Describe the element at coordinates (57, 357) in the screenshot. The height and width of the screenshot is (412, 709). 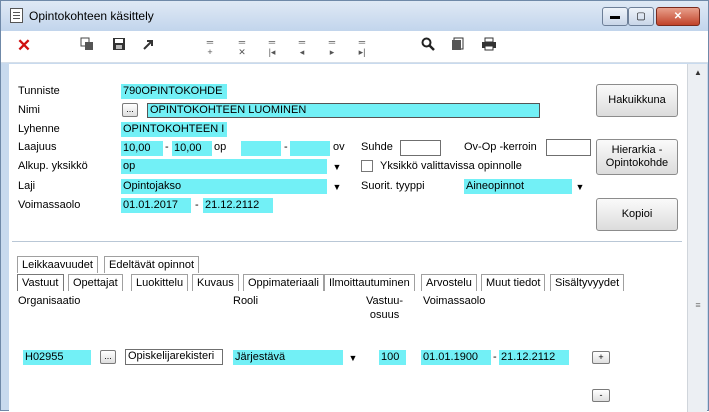
I see `row-organisaatio-field: H02955` at that location.